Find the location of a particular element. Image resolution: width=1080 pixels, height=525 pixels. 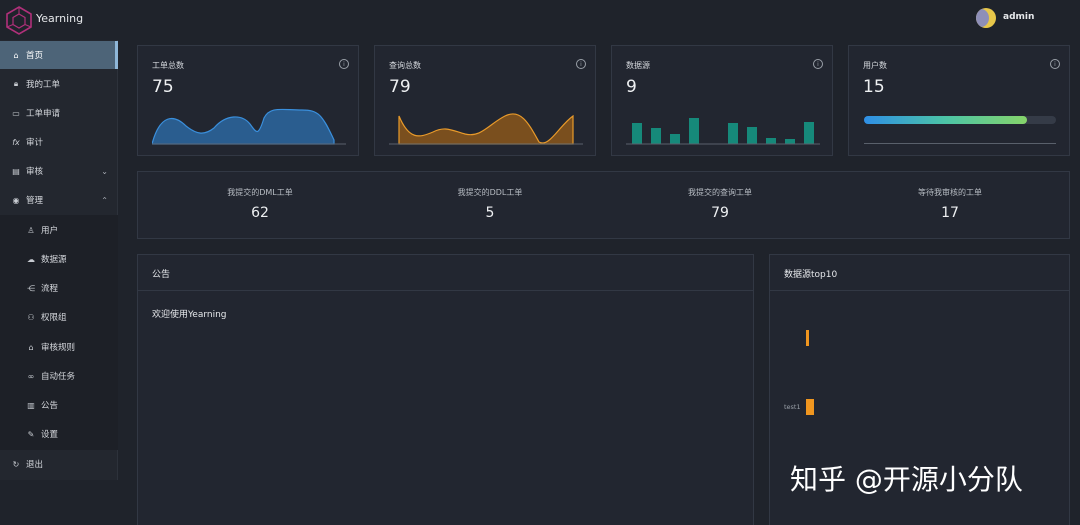

sidebar-item-logout: ↻ 退出 is located at coordinates (59, 464).